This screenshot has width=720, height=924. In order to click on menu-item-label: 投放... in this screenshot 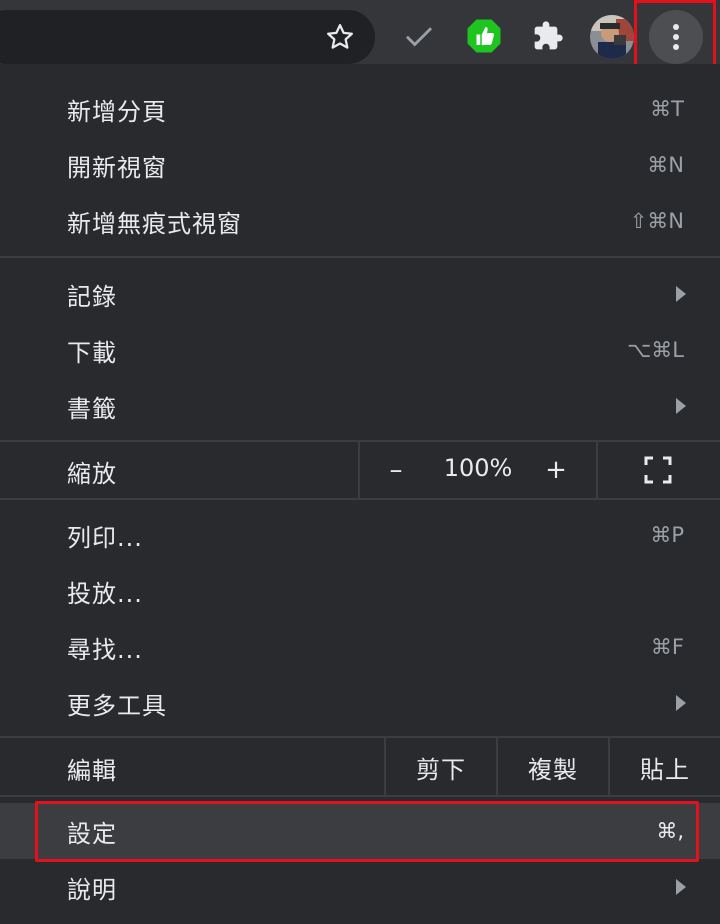, I will do `click(105, 593)`.